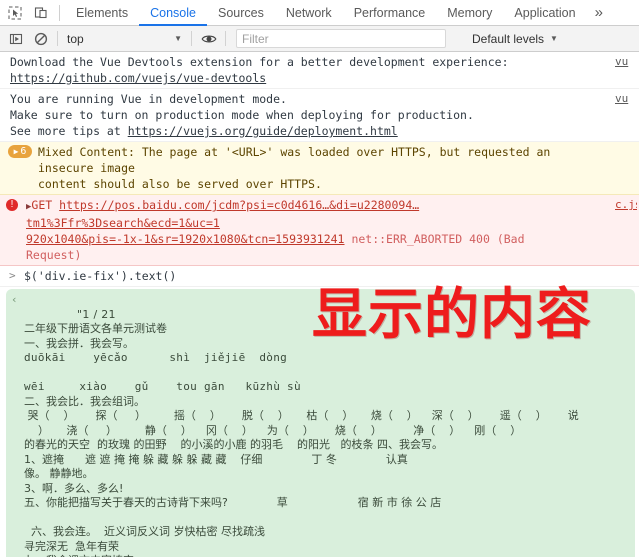  Describe the element at coordinates (59, 473) in the screenshot. I see `result-line-11: 像。 静静地。` at that location.